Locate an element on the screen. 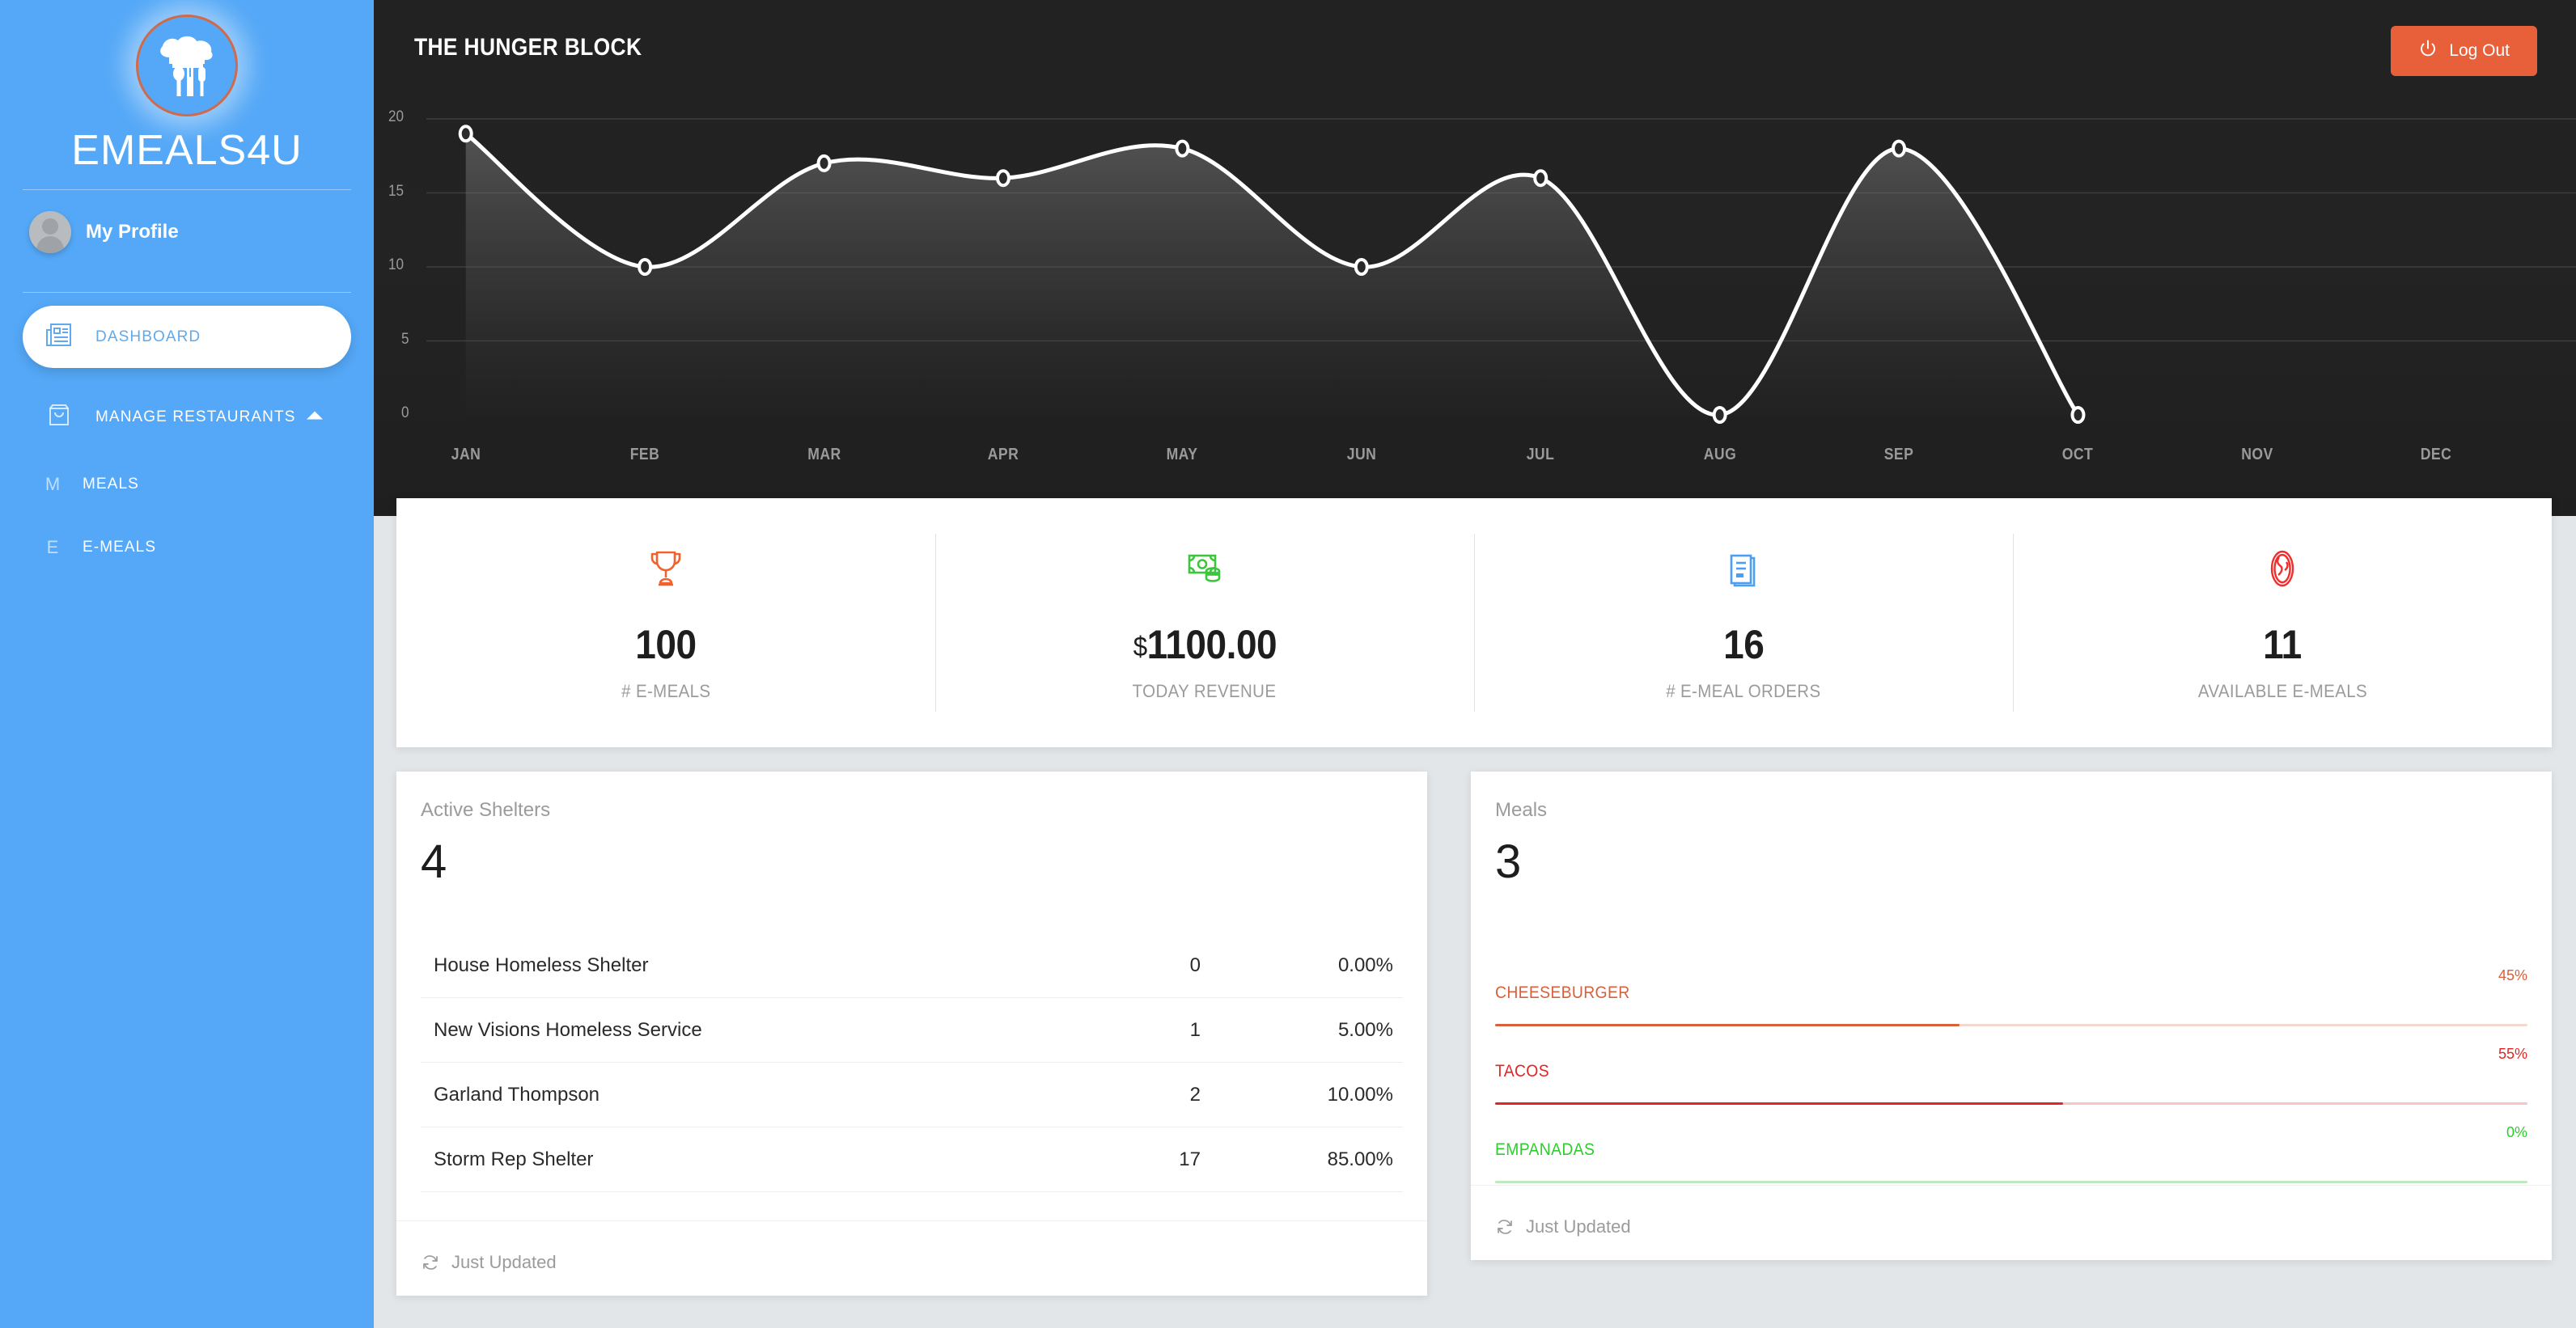 The height and width of the screenshot is (1328, 2576). stat-label: TODAY REVENUE is located at coordinates (1205, 691).